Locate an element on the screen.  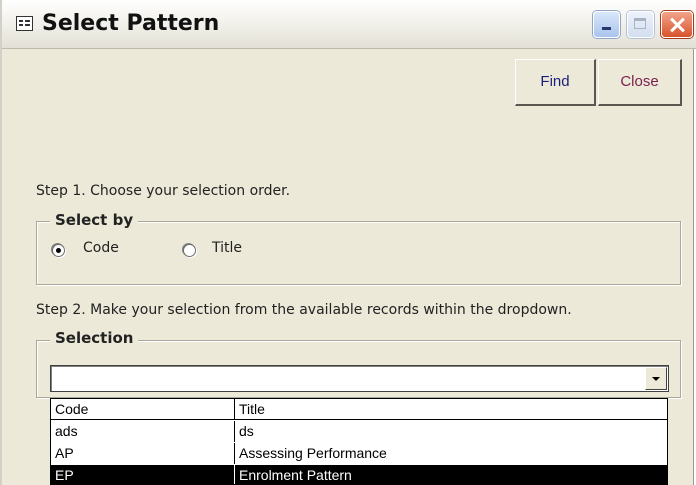
find-button: Find is located at coordinates (555, 82).